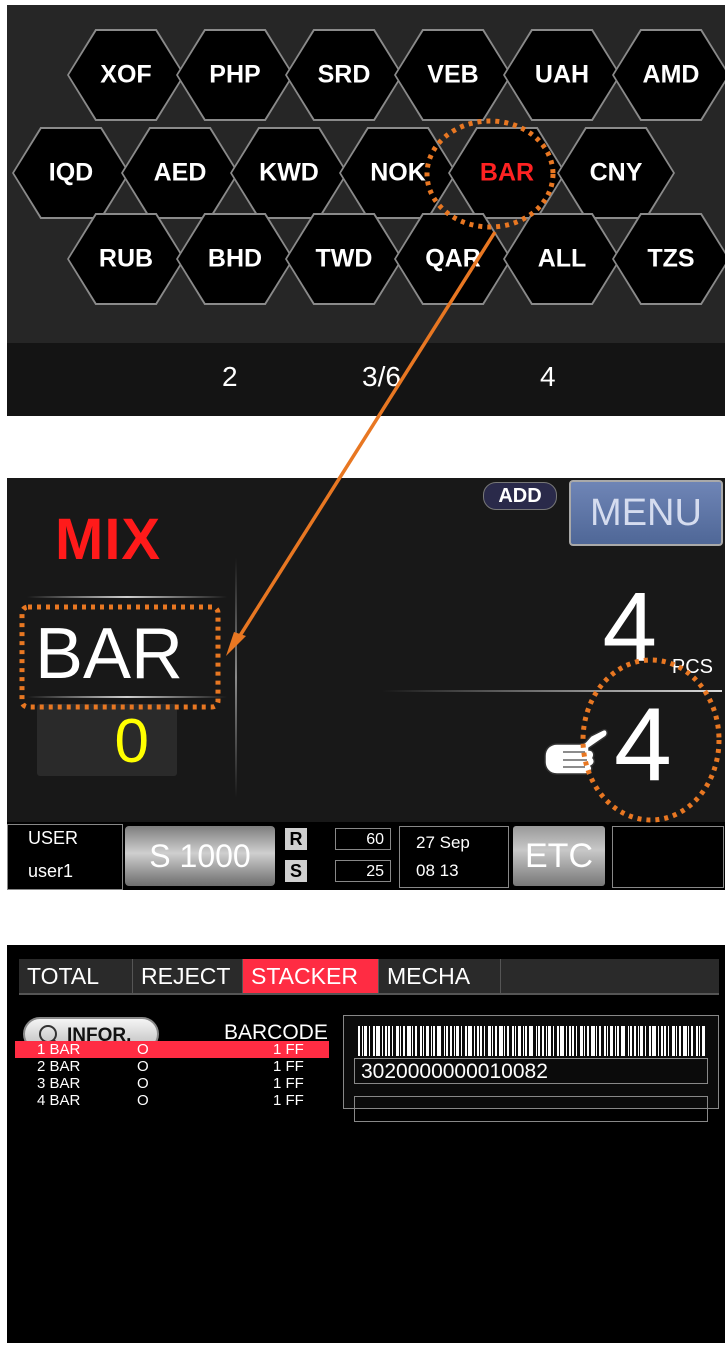 The height and width of the screenshot is (1346, 726). What do you see at coordinates (131, 741) in the screenshot?
I see `batch-value: 0` at bounding box center [131, 741].